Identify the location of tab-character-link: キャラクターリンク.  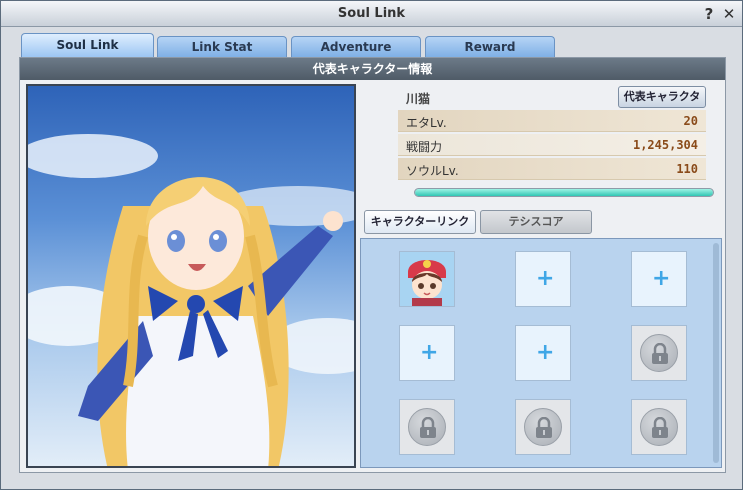
(420, 222).